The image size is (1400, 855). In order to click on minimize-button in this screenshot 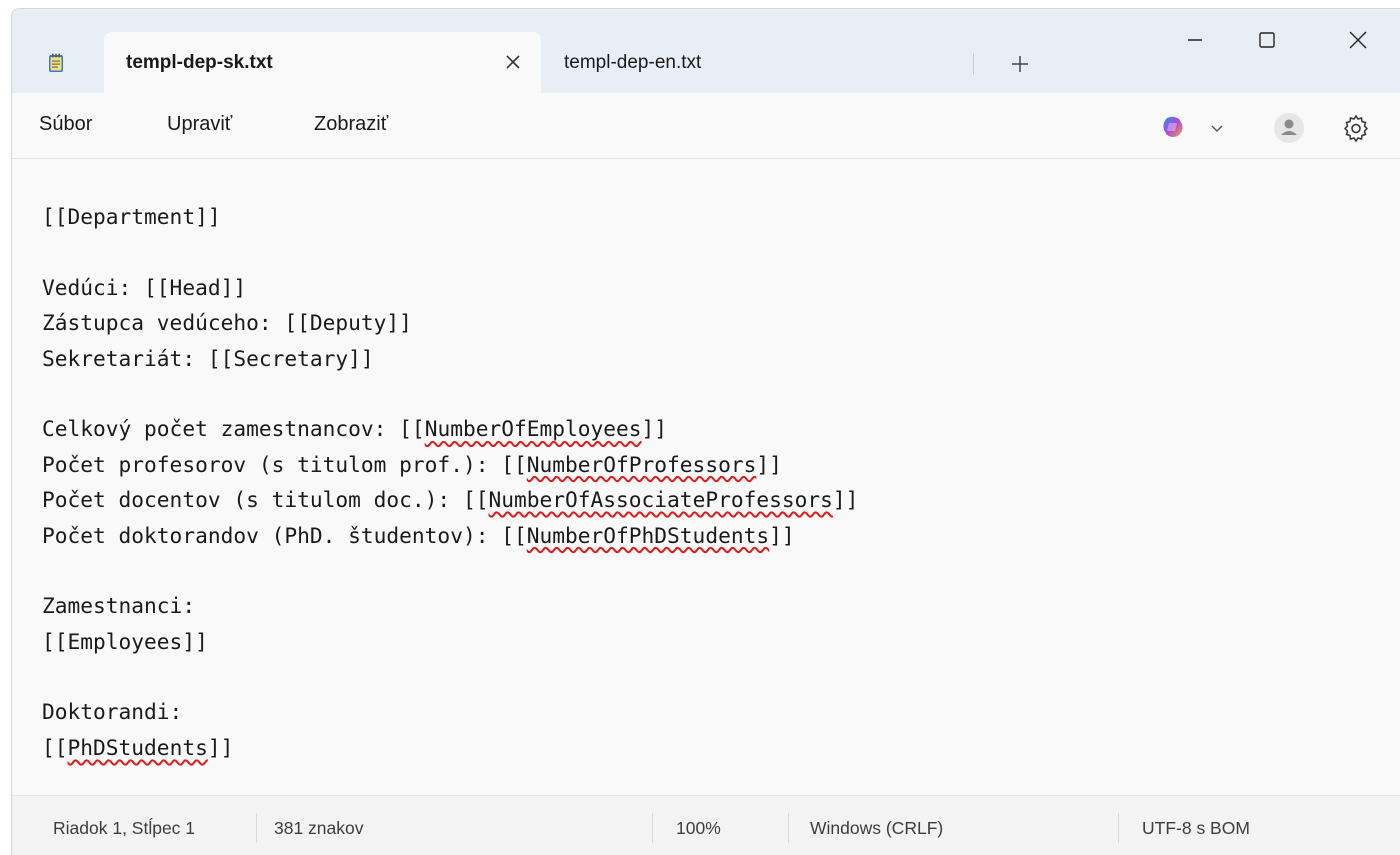, I will do `click(1195, 40)`.